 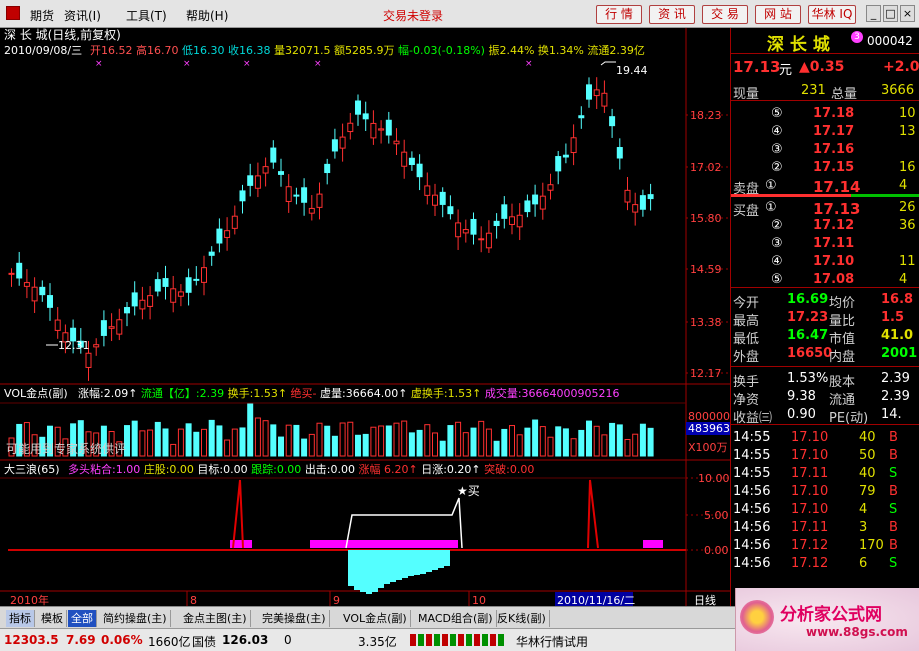 I want to click on info-label-4: 量, so click(x=279, y=50).